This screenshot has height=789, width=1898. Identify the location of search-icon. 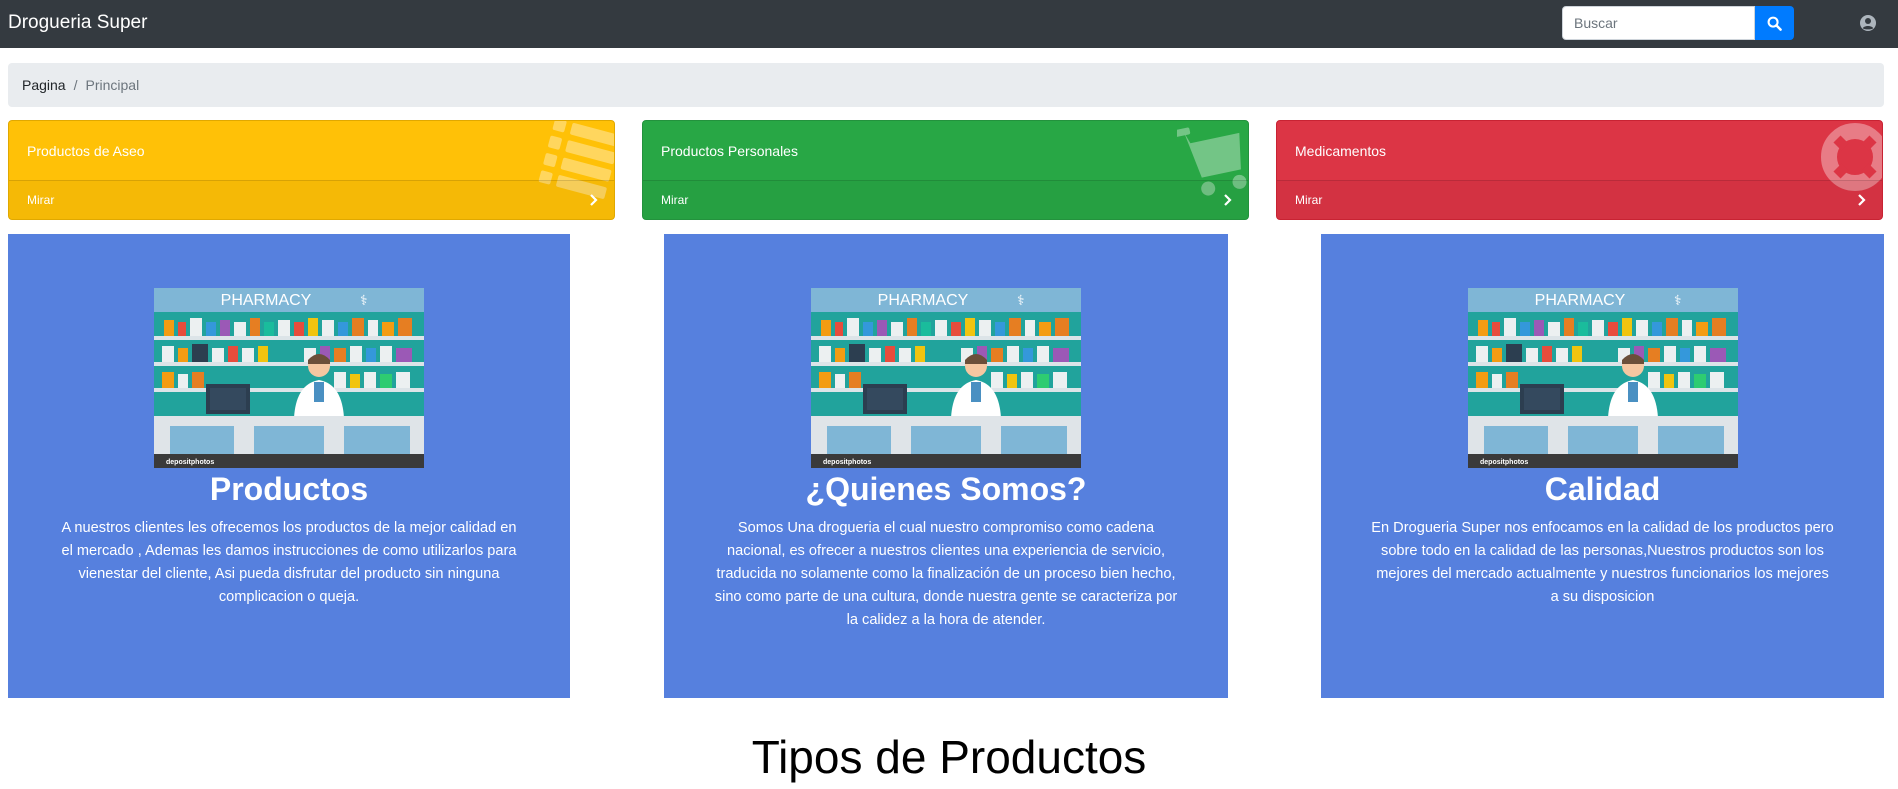
(1774, 23).